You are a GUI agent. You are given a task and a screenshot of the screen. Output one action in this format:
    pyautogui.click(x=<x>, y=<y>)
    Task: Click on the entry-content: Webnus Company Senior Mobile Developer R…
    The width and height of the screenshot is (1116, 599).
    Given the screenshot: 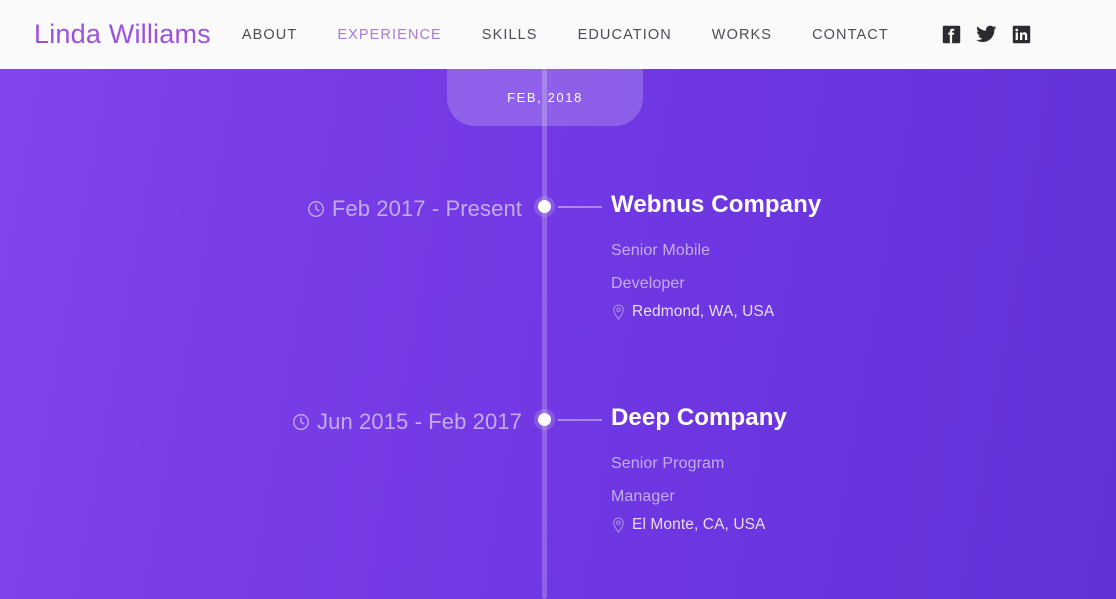 What is the action you would take?
    pyautogui.click(x=718, y=254)
    